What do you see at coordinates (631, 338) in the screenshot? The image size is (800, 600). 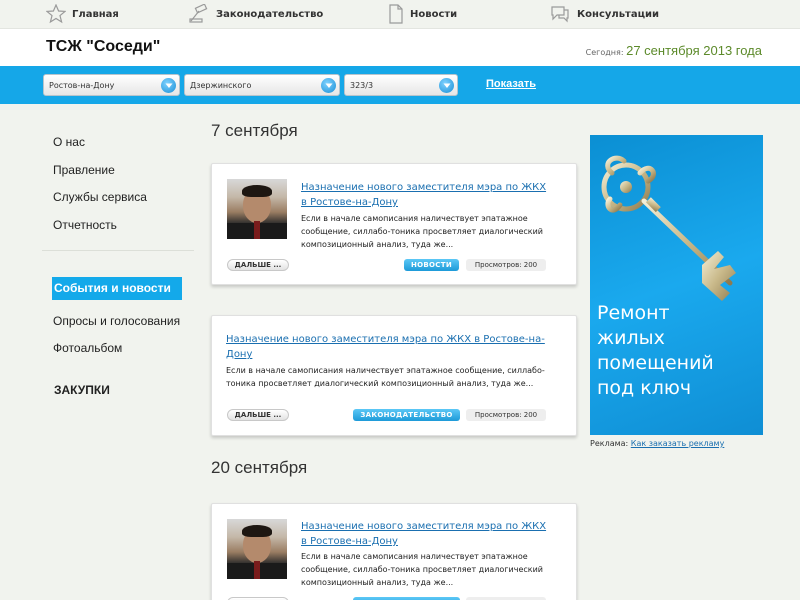 I see `ad-line: жилых` at bounding box center [631, 338].